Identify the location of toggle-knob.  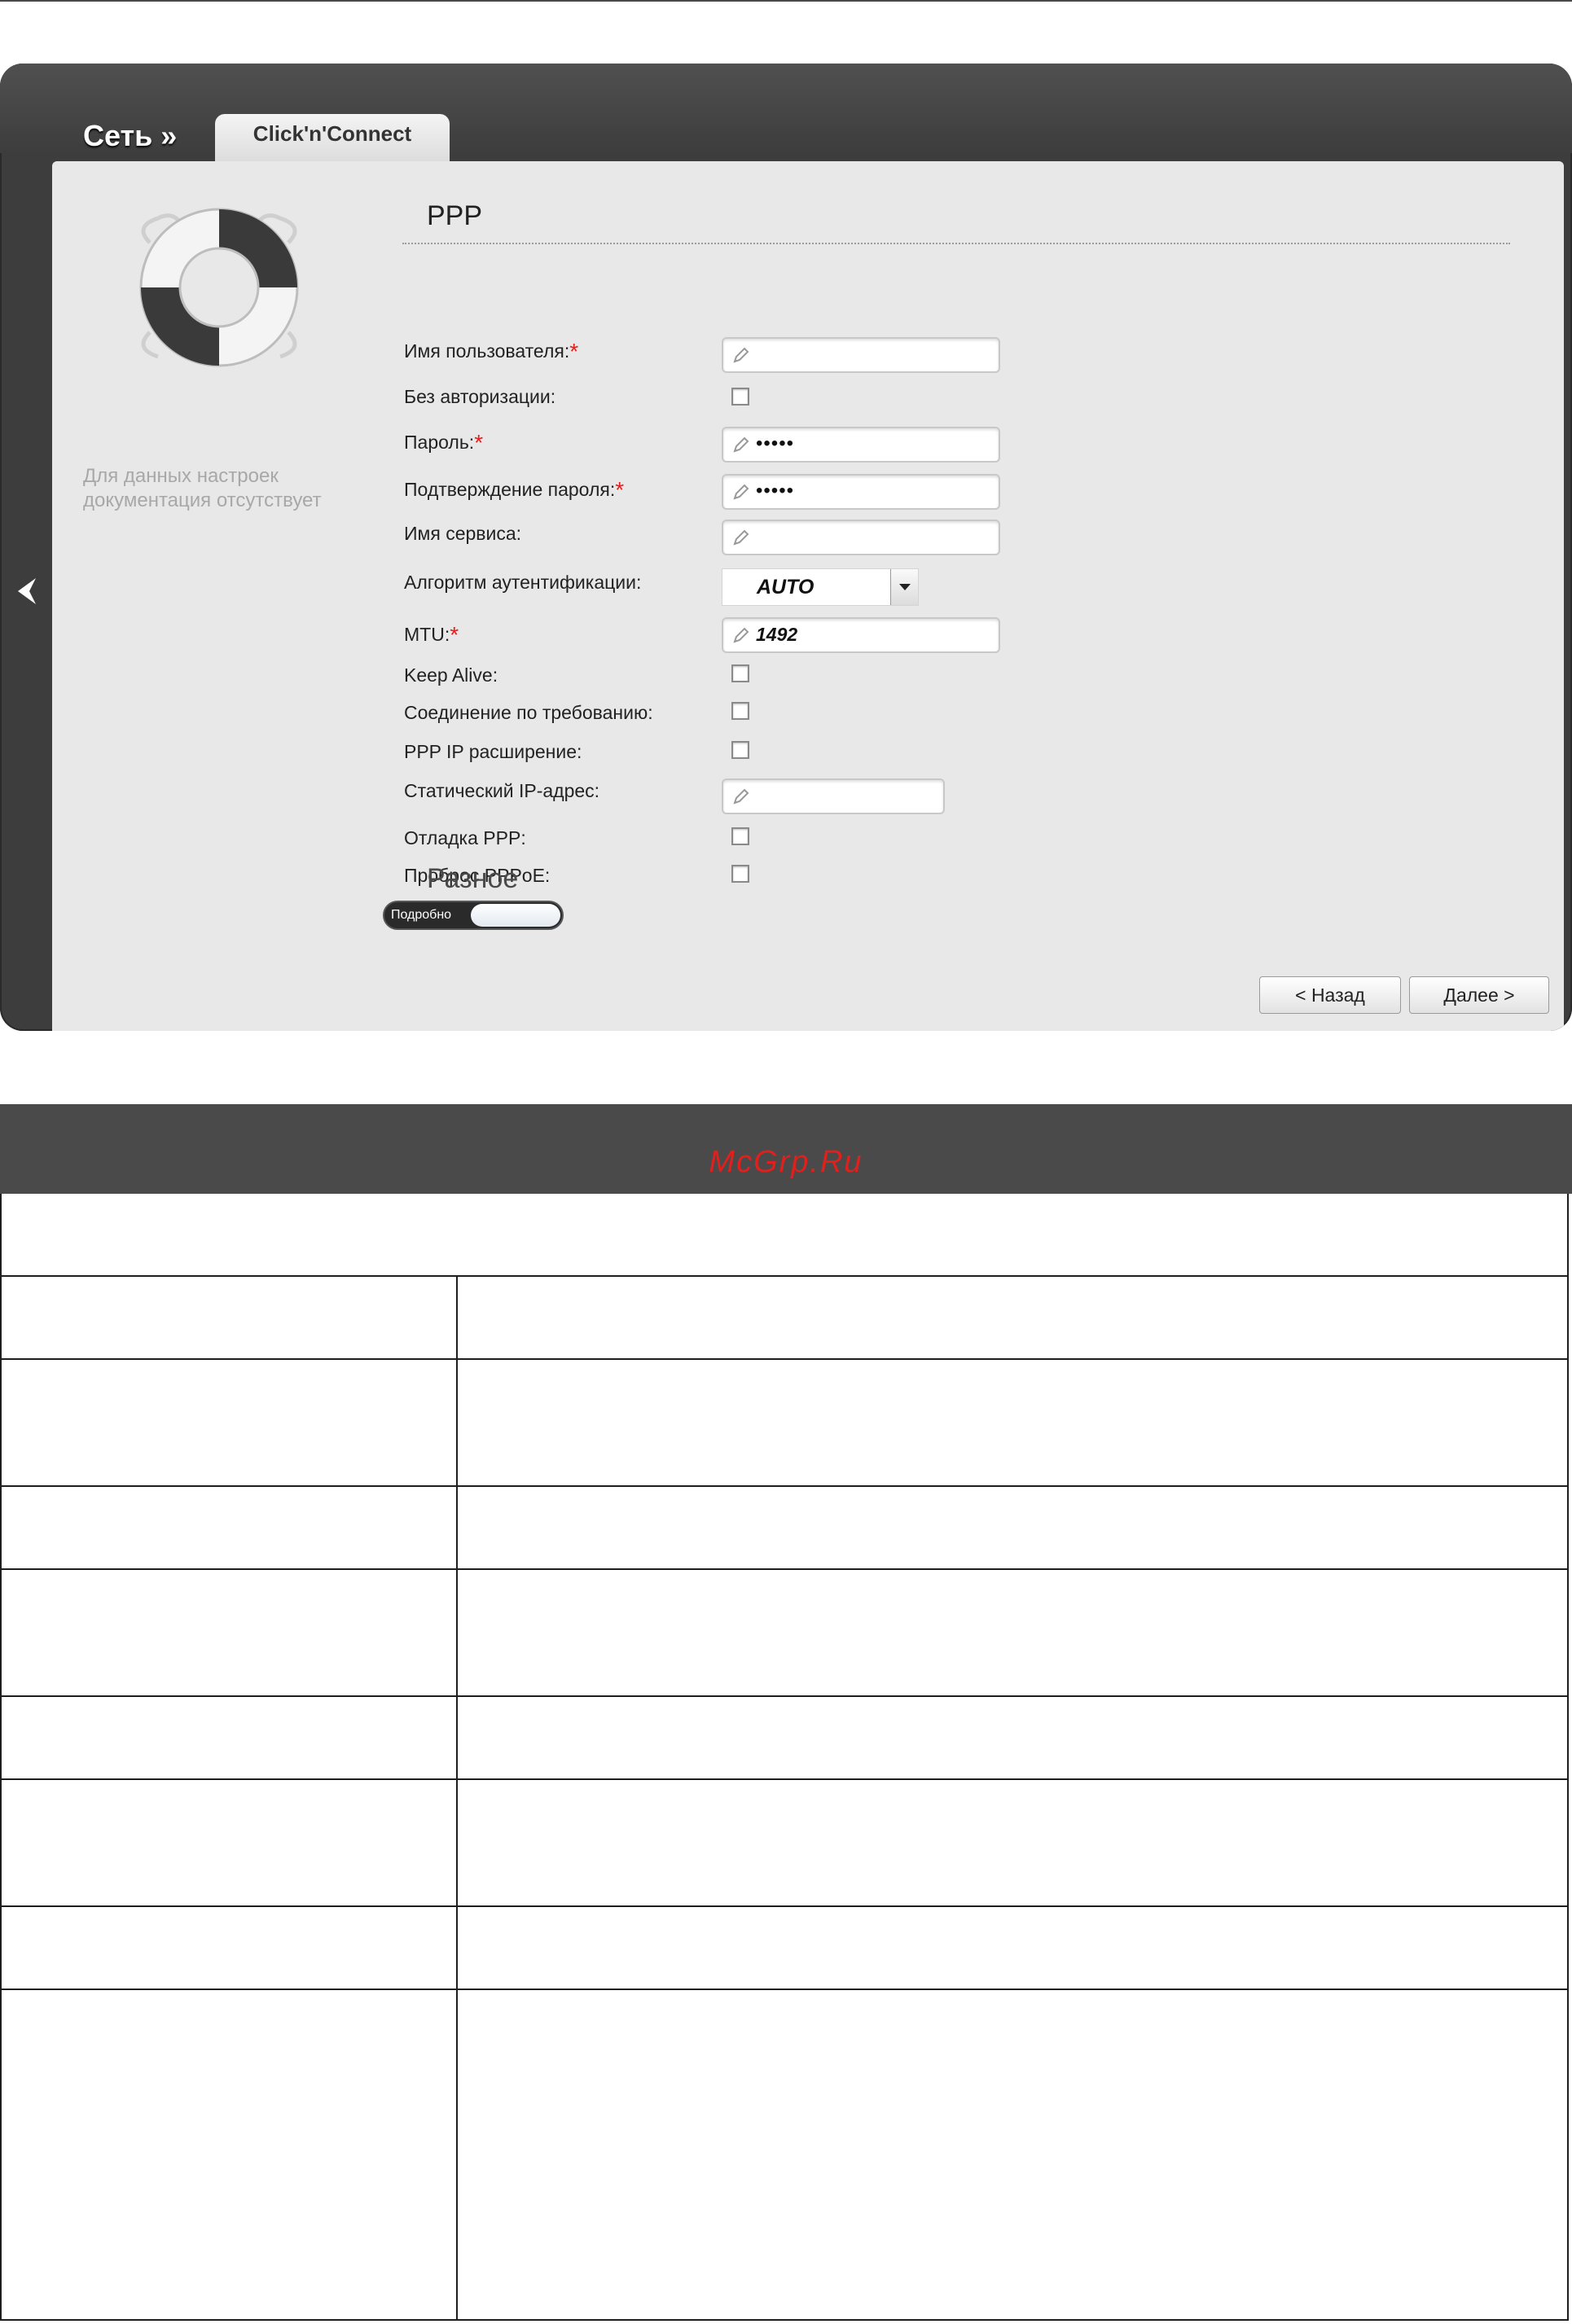
(515, 915).